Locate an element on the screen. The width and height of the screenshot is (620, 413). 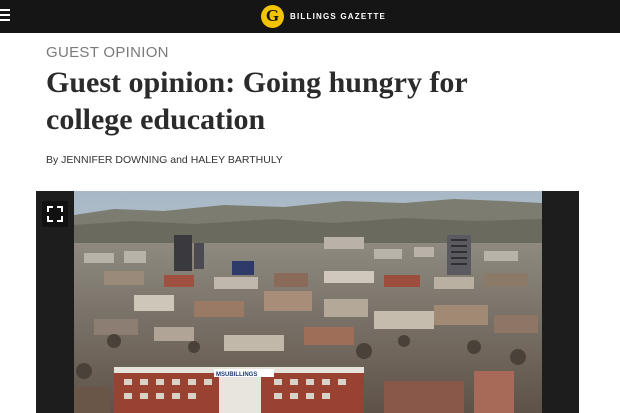
site-logo: G BILLINGS GAZETTE is located at coordinates (323, 16).